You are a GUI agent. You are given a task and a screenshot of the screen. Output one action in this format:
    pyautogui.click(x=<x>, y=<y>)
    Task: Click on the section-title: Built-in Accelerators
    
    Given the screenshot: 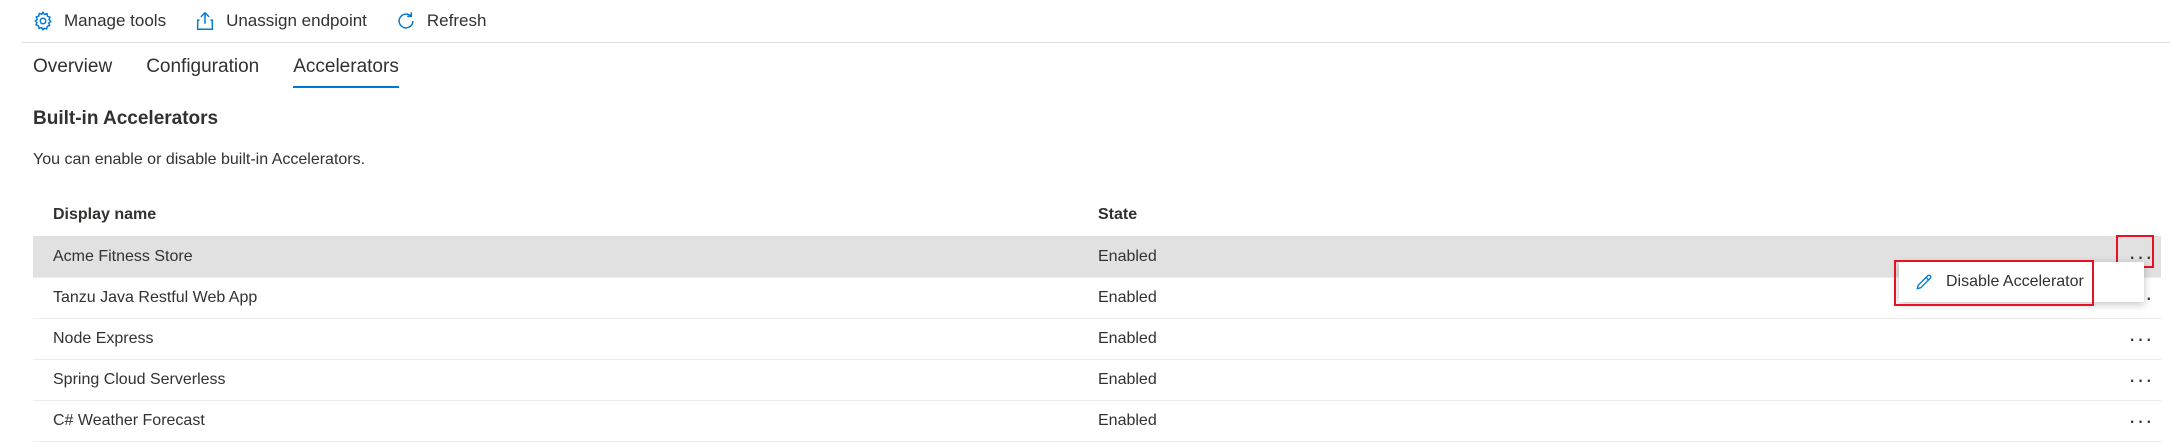 What is the action you would take?
    pyautogui.click(x=126, y=118)
    